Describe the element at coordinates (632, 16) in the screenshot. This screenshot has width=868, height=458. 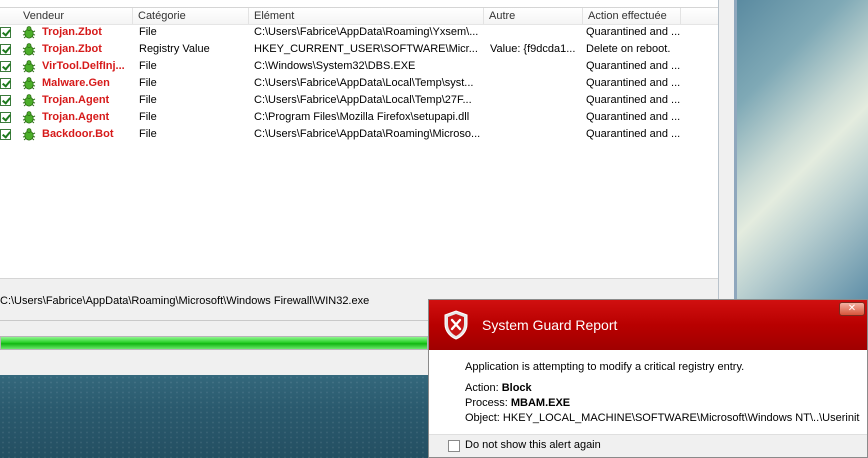
I see `column-header-action: Action effectuée` at that location.